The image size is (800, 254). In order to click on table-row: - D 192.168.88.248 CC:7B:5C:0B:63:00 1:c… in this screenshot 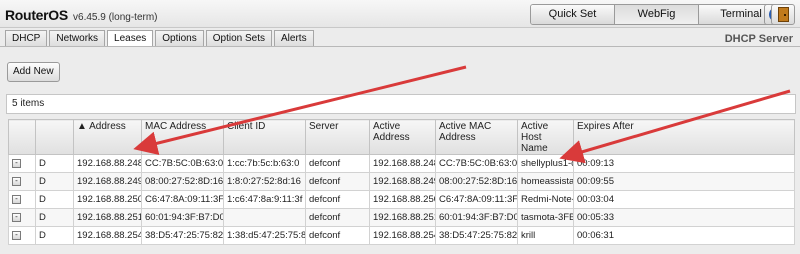, I will do `click(401, 163)`.